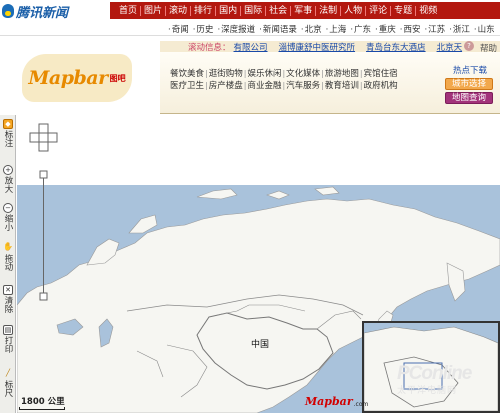 The width and height of the screenshot is (500, 413). What do you see at coordinates (8, 124) in the screenshot?
I see `tag-icon: ◆` at bounding box center [8, 124].